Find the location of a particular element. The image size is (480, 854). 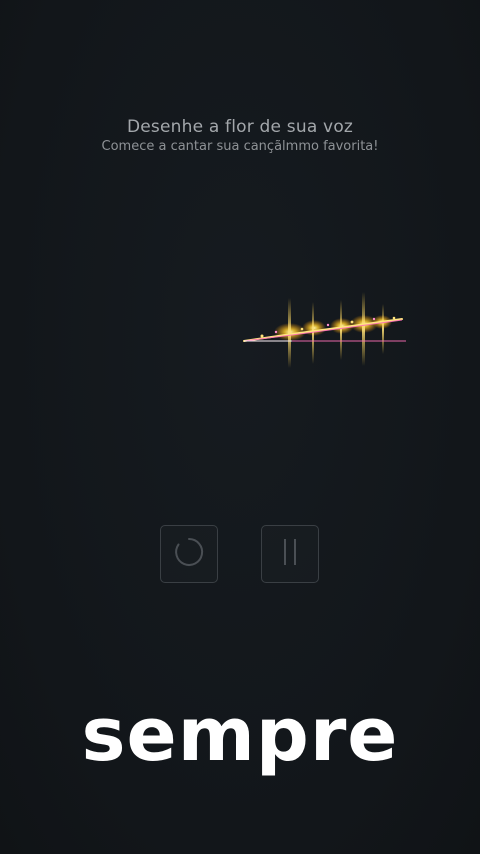

voice-flower-canvas is located at coordinates (327, 330).